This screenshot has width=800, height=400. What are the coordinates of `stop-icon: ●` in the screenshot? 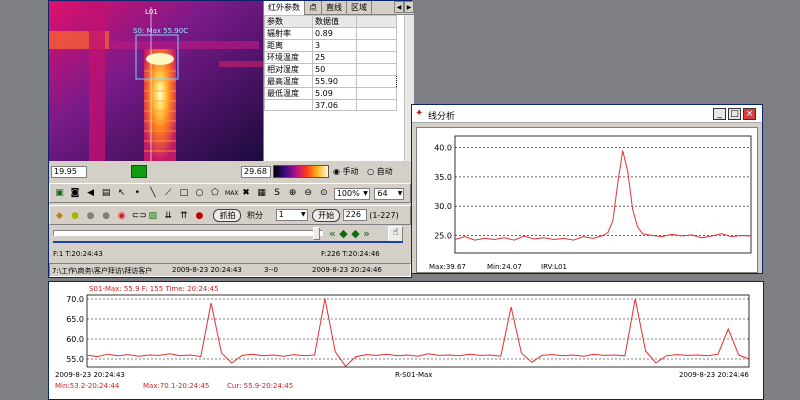 It's located at (90, 216).